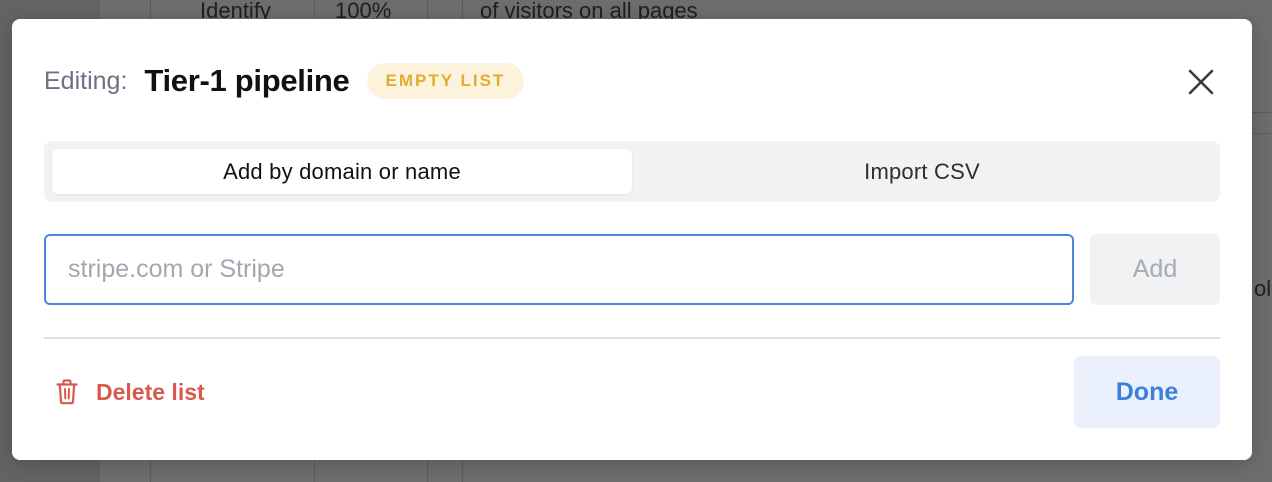  Describe the element at coordinates (86, 80) in the screenshot. I see `editing-label: Editing:` at that location.